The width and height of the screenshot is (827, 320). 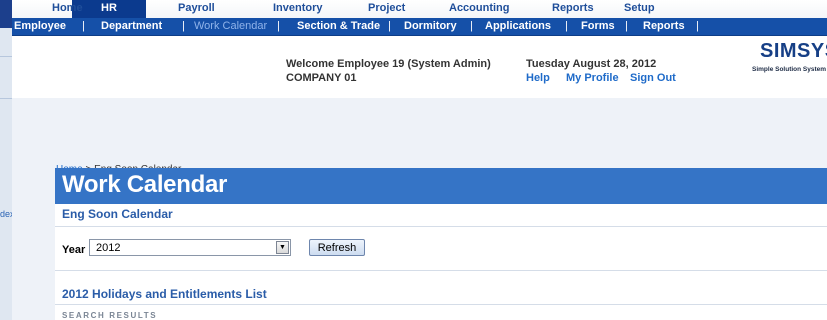 I want to click on search-results-heading: SEARCH RESULTS, so click(x=110, y=315).